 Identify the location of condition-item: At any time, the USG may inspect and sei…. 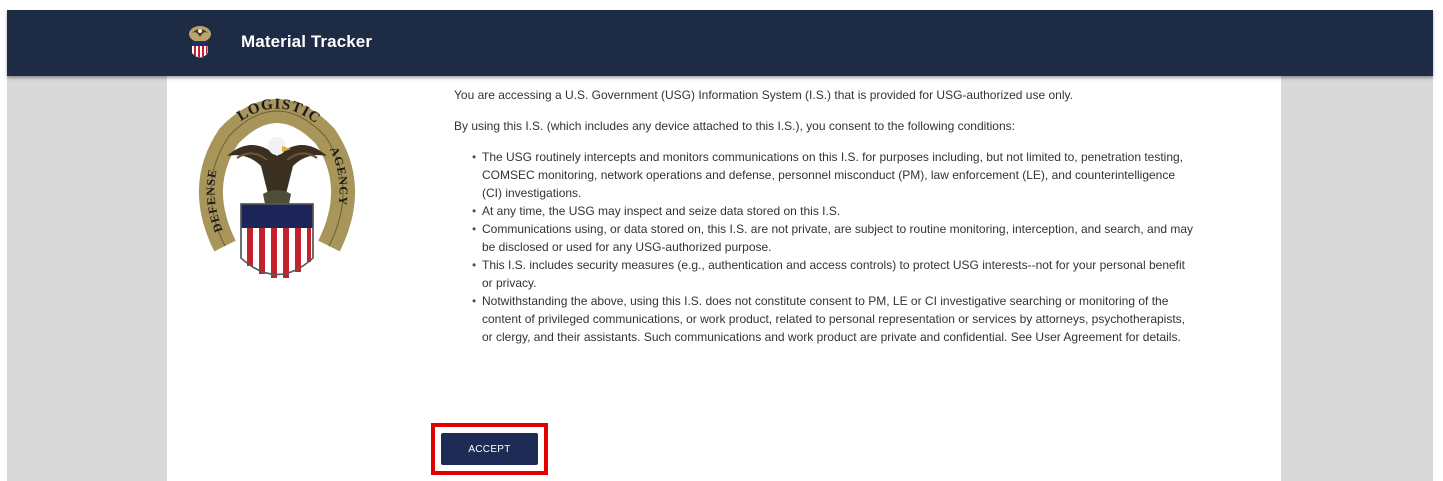
(833, 211).